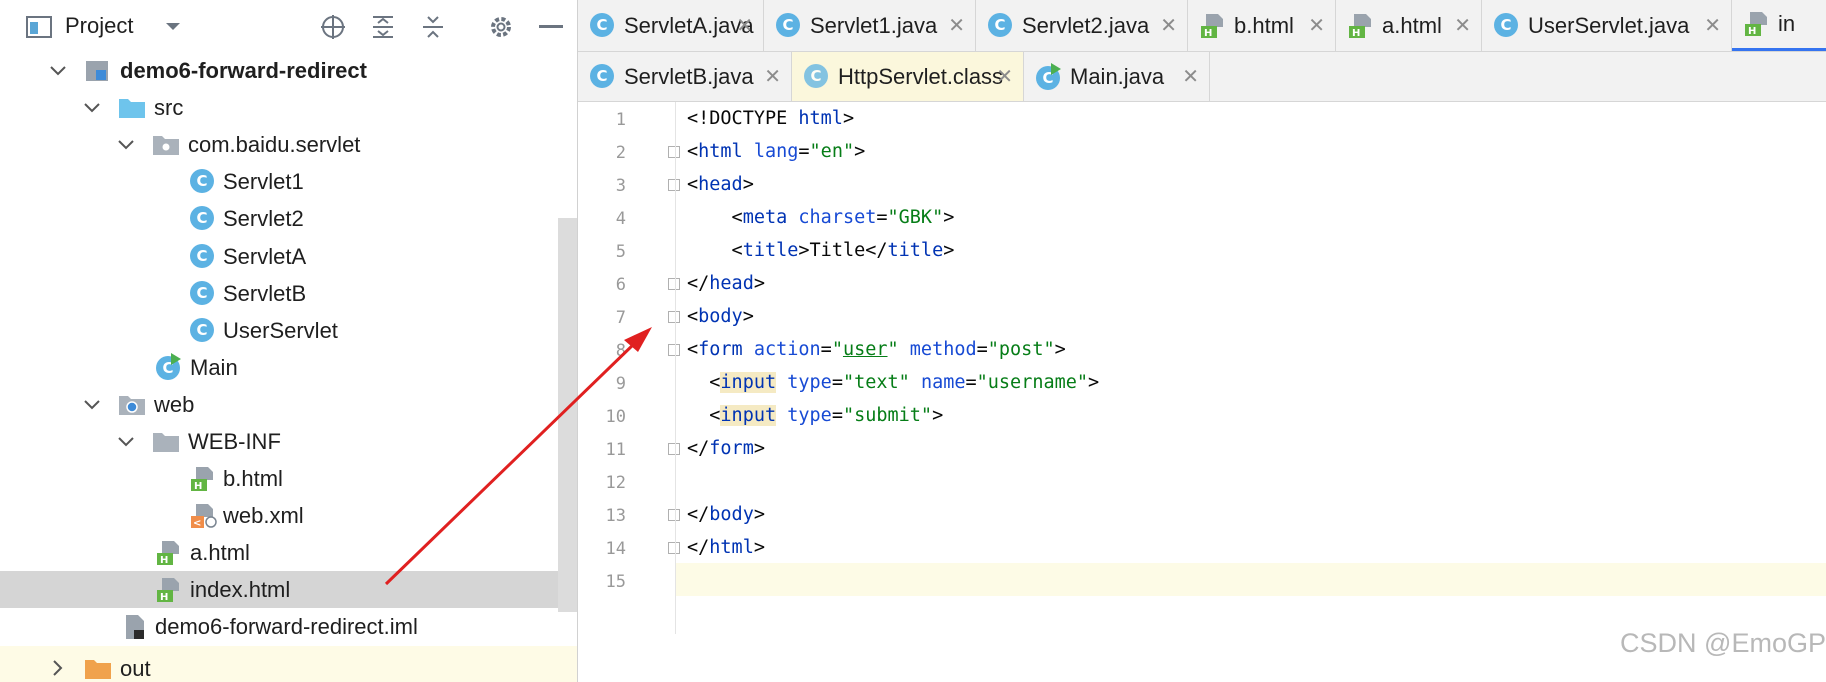 Image resolution: width=1826 pixels, height=682 pixels. What do you see at coordinates (288, 664) in the screenshot?
I see `tree-item-out-row: out` at bounding box center [288, 664].